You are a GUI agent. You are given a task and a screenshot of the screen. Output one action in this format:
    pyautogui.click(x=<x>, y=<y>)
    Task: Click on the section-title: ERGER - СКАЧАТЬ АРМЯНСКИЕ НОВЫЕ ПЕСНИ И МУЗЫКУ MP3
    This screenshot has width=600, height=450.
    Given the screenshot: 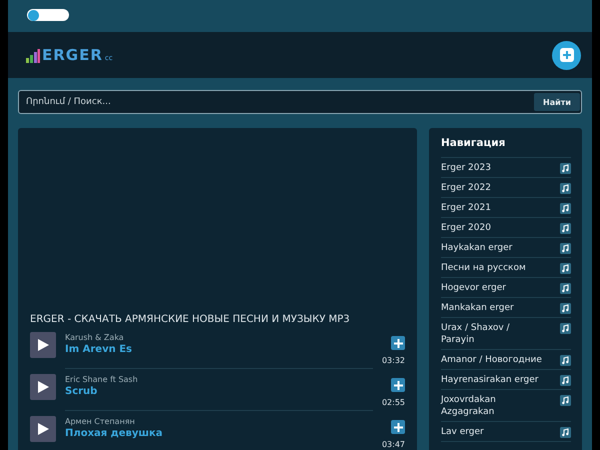 What is the action you would take?
    pyautogui.click(x=190, y=320)
    